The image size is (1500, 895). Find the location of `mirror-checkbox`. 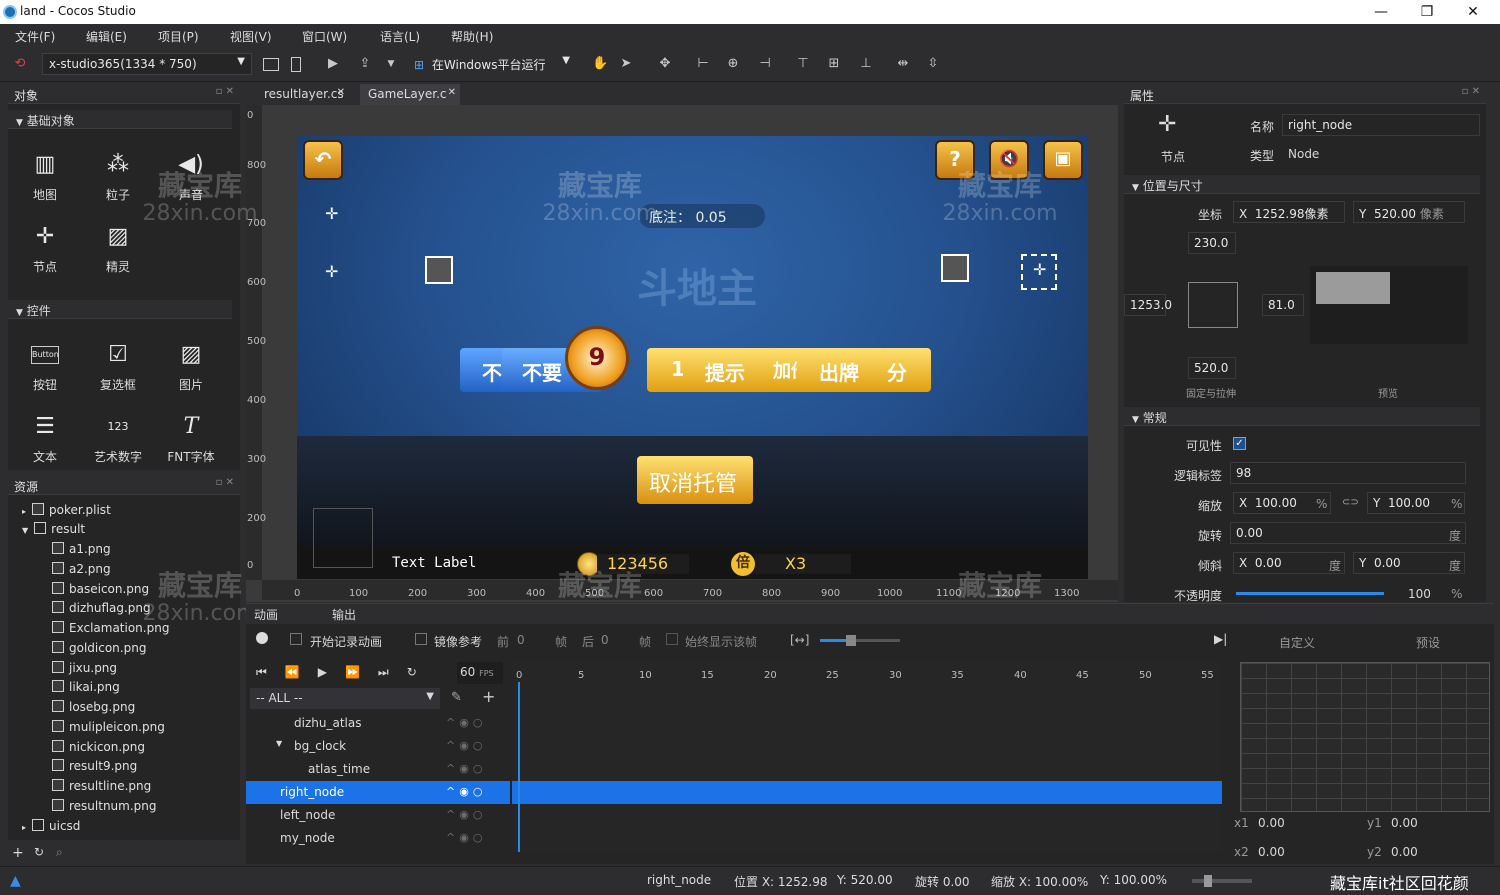

mirror-checkbox is located at coordinates (421, 639).